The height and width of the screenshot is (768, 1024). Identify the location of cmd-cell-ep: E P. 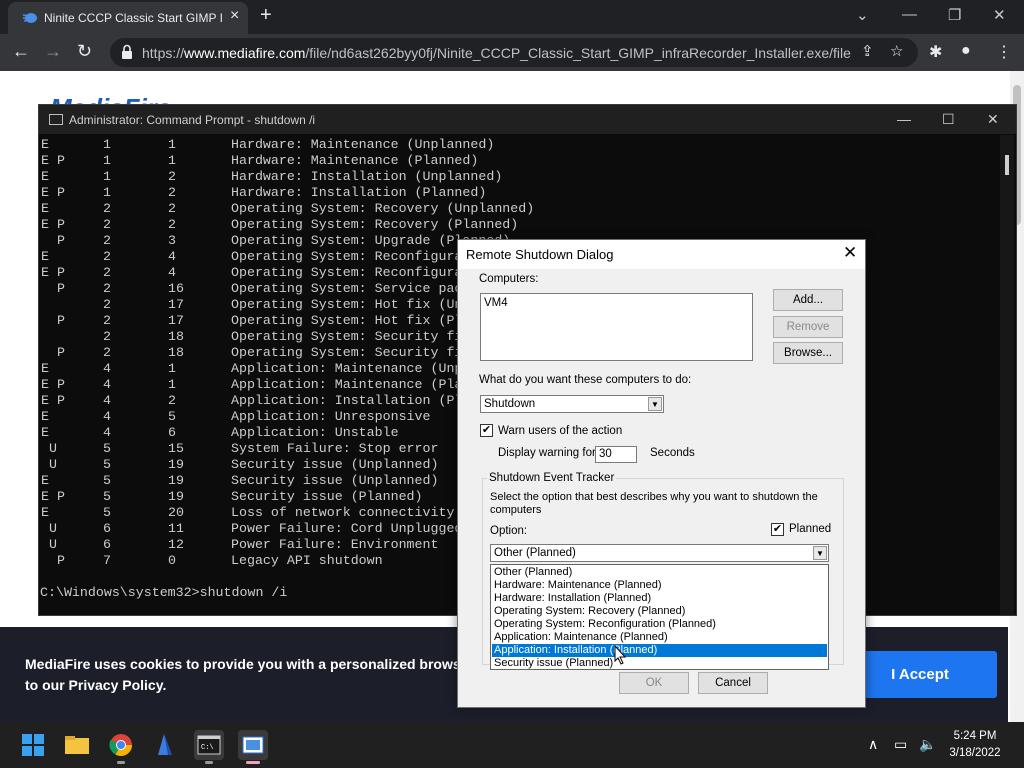
(53, 400).